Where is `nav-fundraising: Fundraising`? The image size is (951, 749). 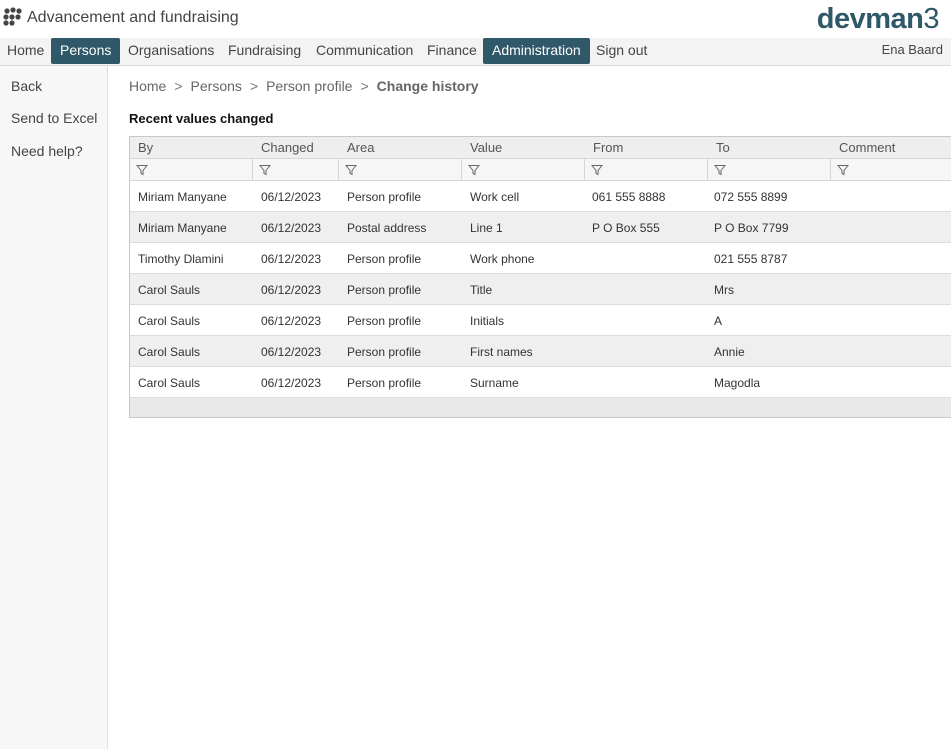 nav-fundraising: Fundraising is located at coordinates (264, 51).